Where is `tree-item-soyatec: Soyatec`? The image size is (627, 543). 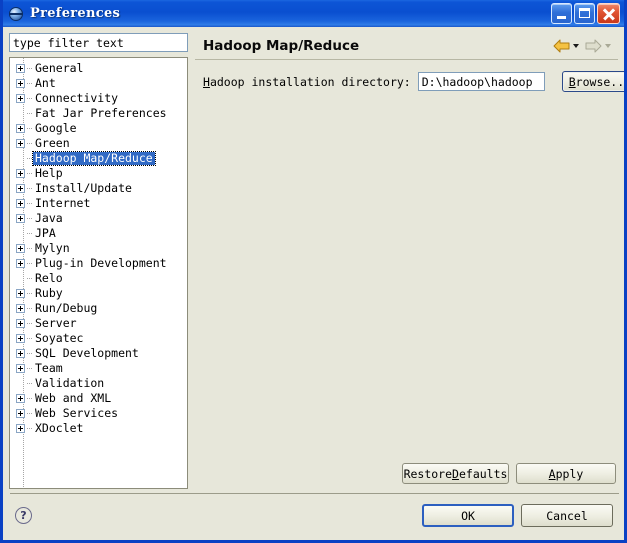 tree-item-soyatec: Soyatec is located at coordinates (98, 338).